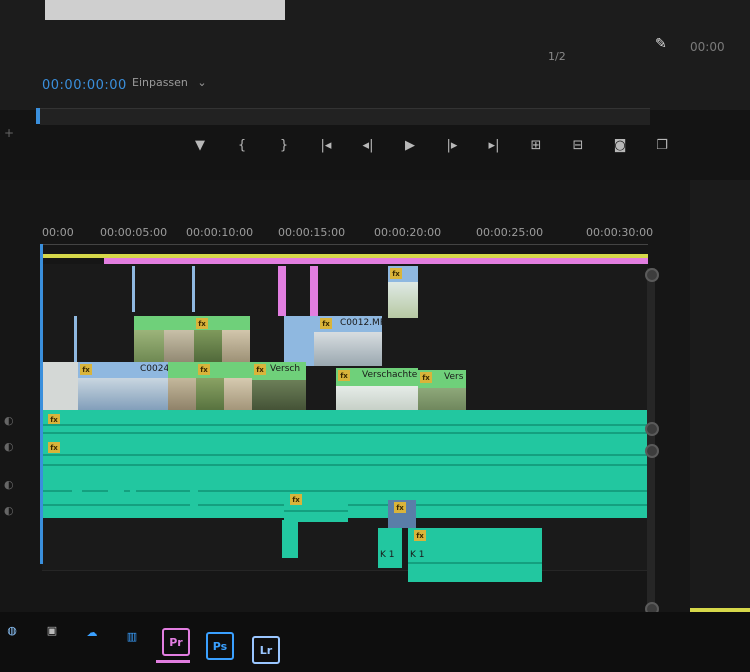  What do you see at coordinates (9, 133) in the screenshot?
I see `add-icon: +` at bounding box center [9, 133].